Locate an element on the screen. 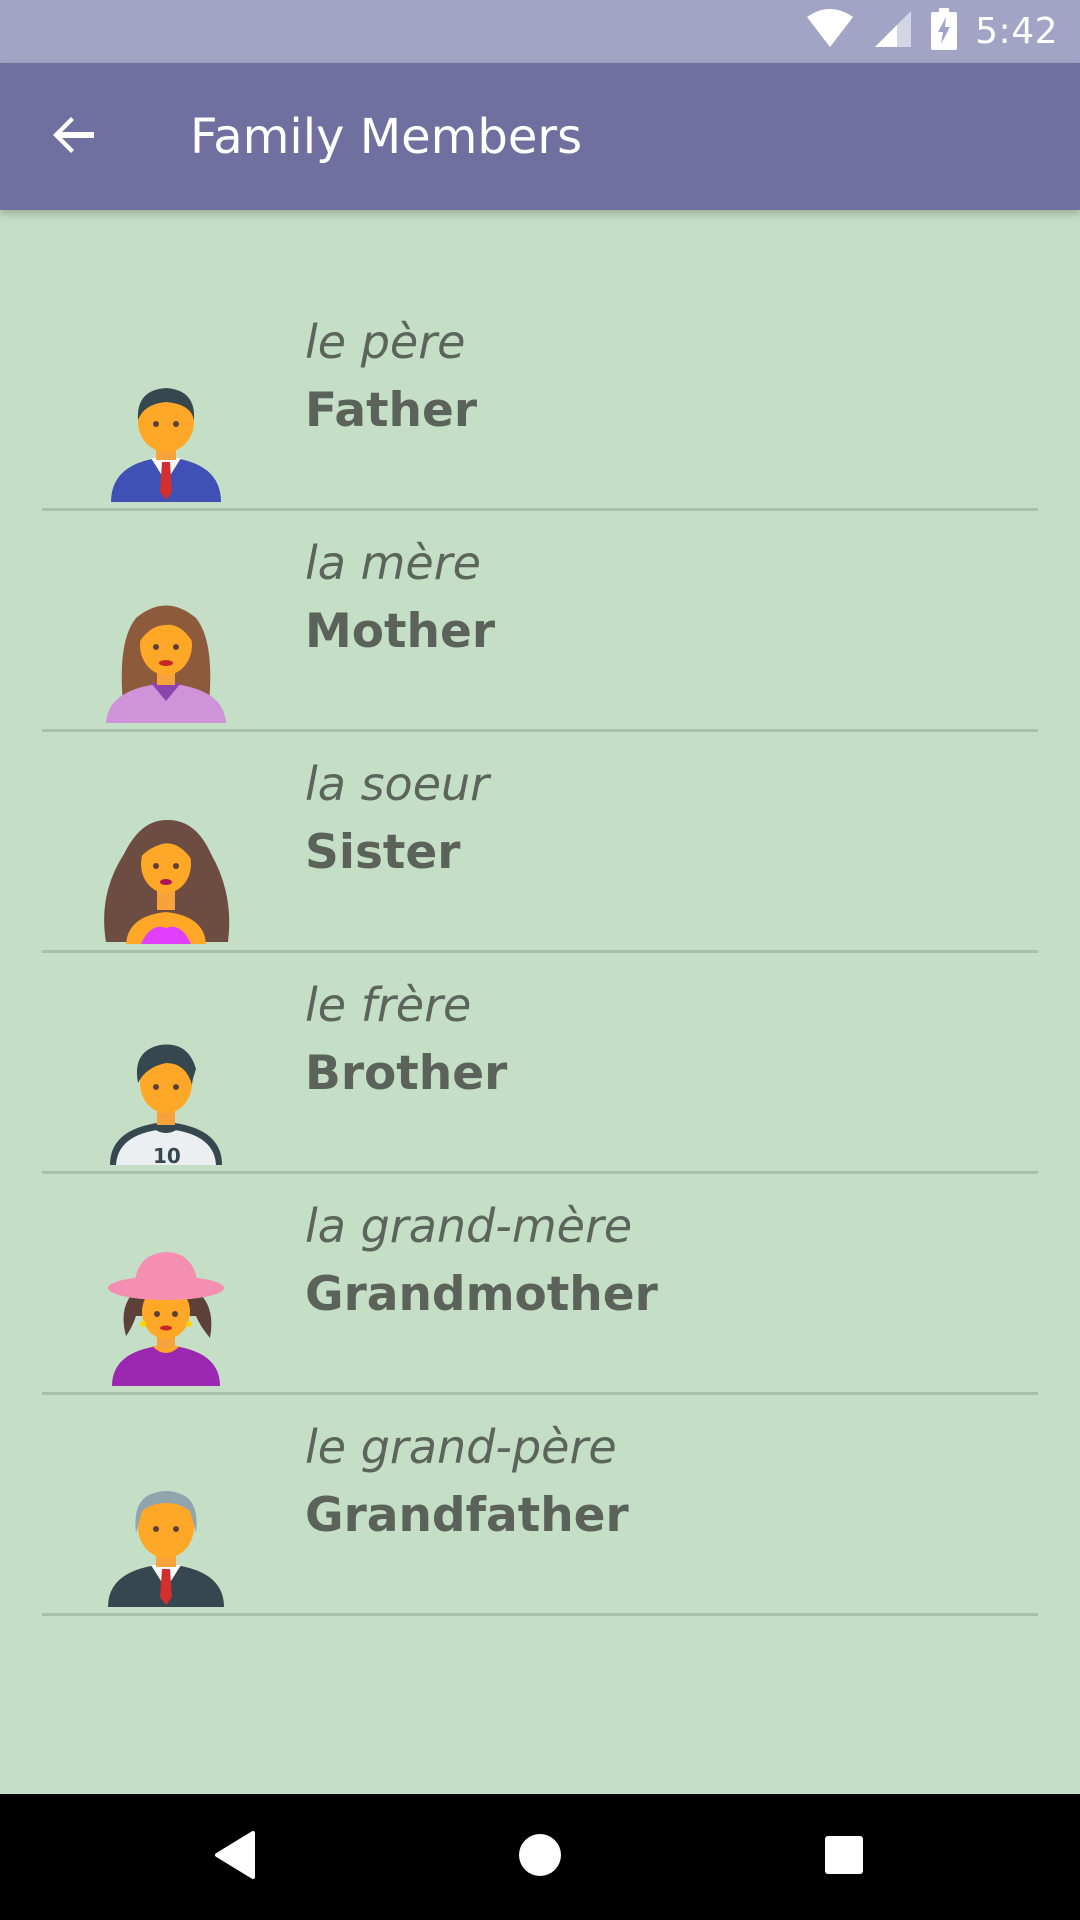 Image resolution: width=1080 pixels, height=1920 pixels. back-button is located at coordinates (74, 137).